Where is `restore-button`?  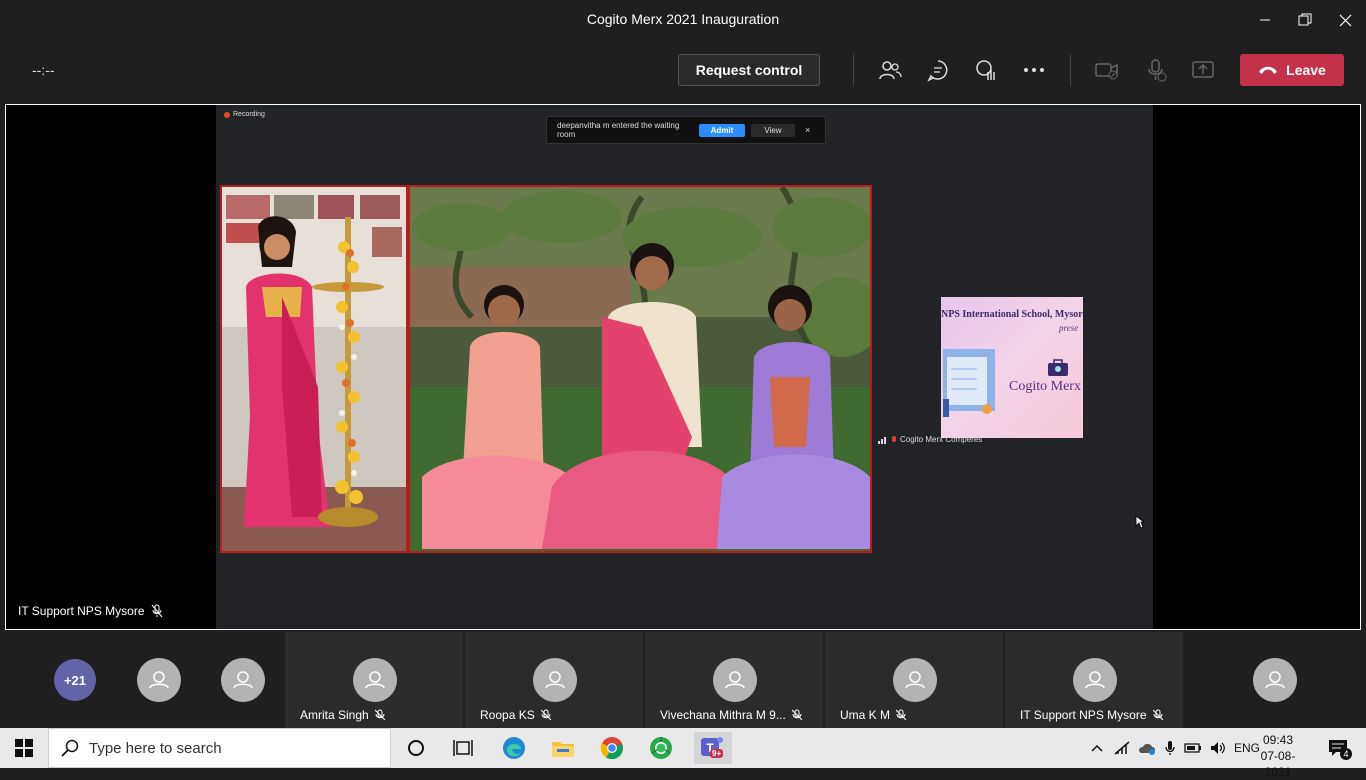 restore-button is located at coordinates (1305, 20).